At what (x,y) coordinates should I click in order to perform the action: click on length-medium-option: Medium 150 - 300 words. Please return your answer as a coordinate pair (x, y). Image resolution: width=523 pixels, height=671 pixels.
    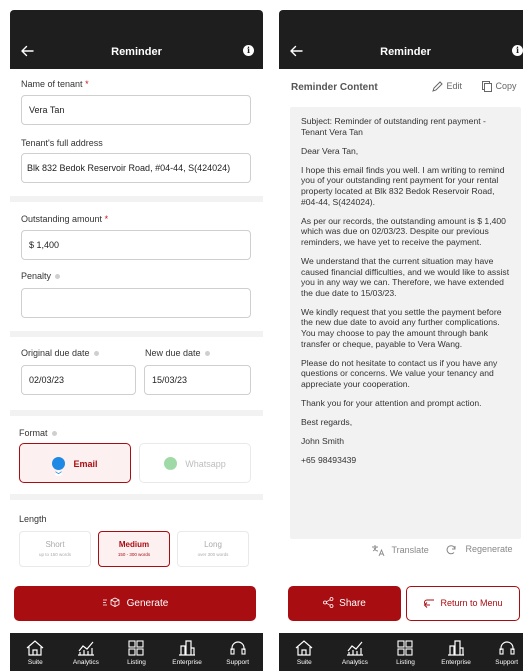
    Looking at the image, I should click on (134, 549).